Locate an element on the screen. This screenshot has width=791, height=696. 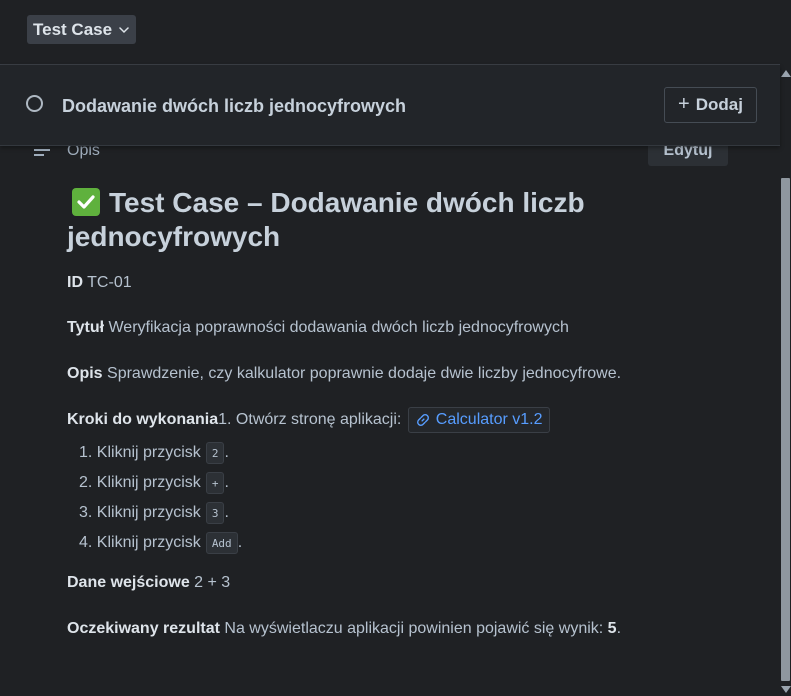
issue-title: Dodawanie dwóch liczb jednocyfrowych is located at coordinates (234, 106).